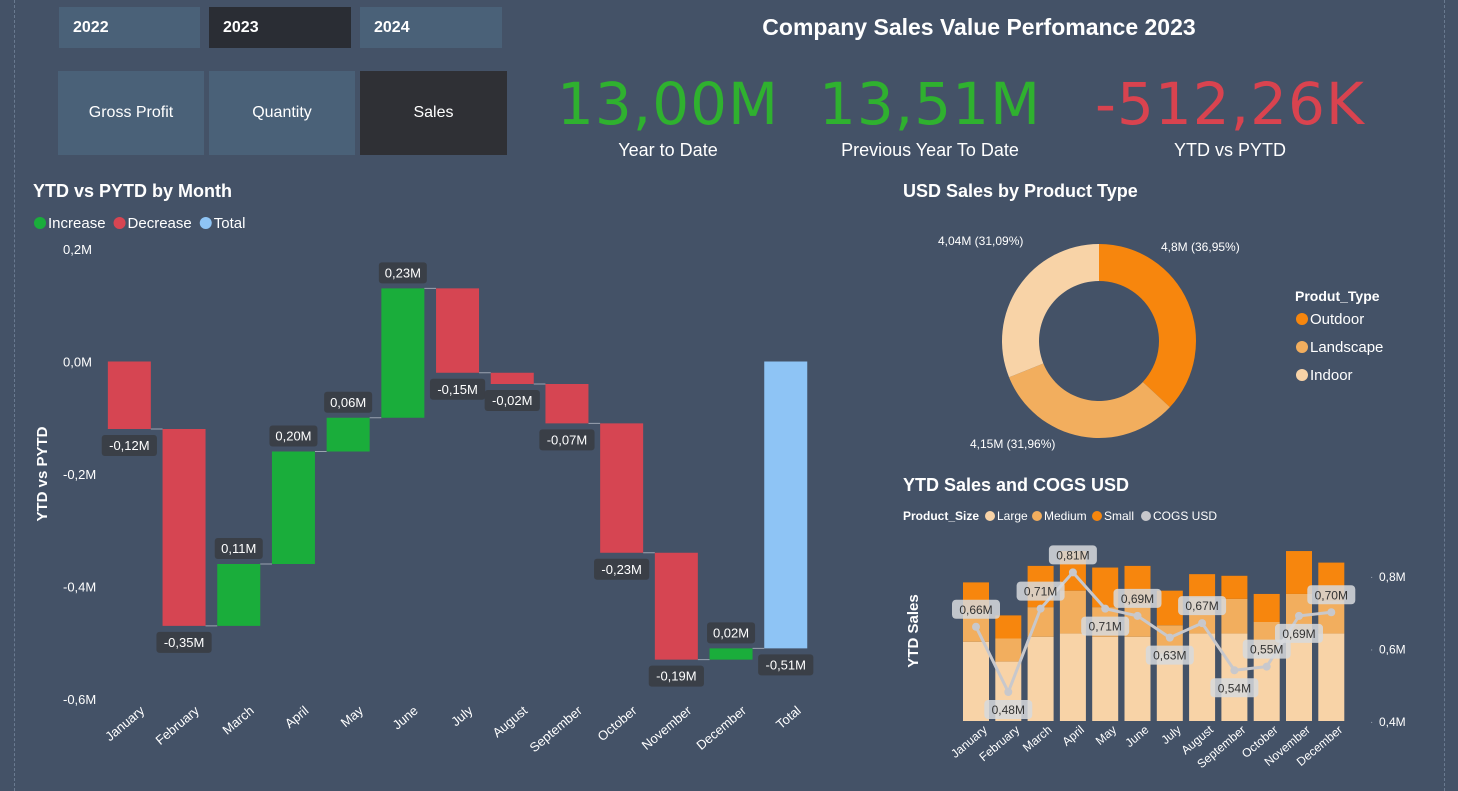  I want to click on cogs-label: 0,48M, so click(1008, 710).